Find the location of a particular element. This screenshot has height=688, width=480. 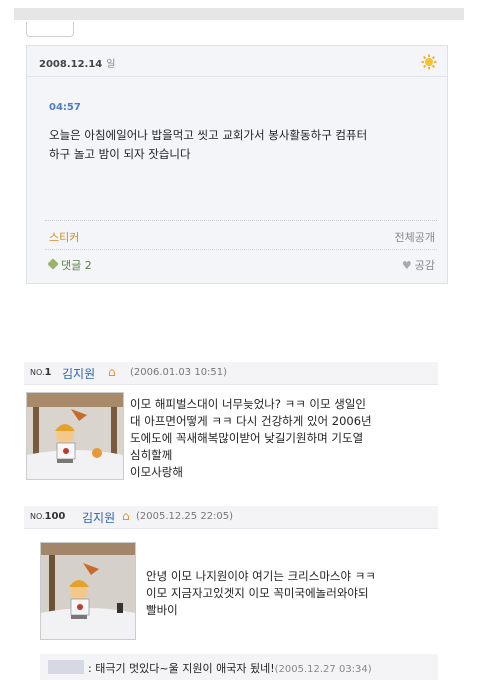

message-line: 이모 지금자고있겟지 이모 꼭미국에놀러와야되 is located at coordinates (257, 593).